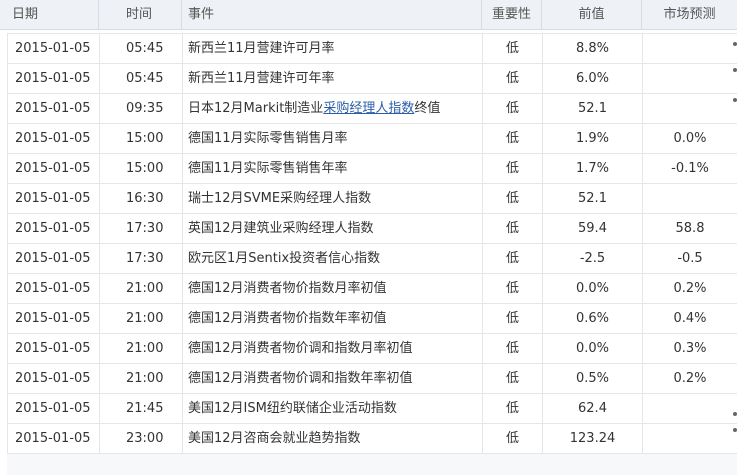  Describe the element at coordinates (592, 378) in the screenshot. I see `cell-previous: 0.5%` at that location.